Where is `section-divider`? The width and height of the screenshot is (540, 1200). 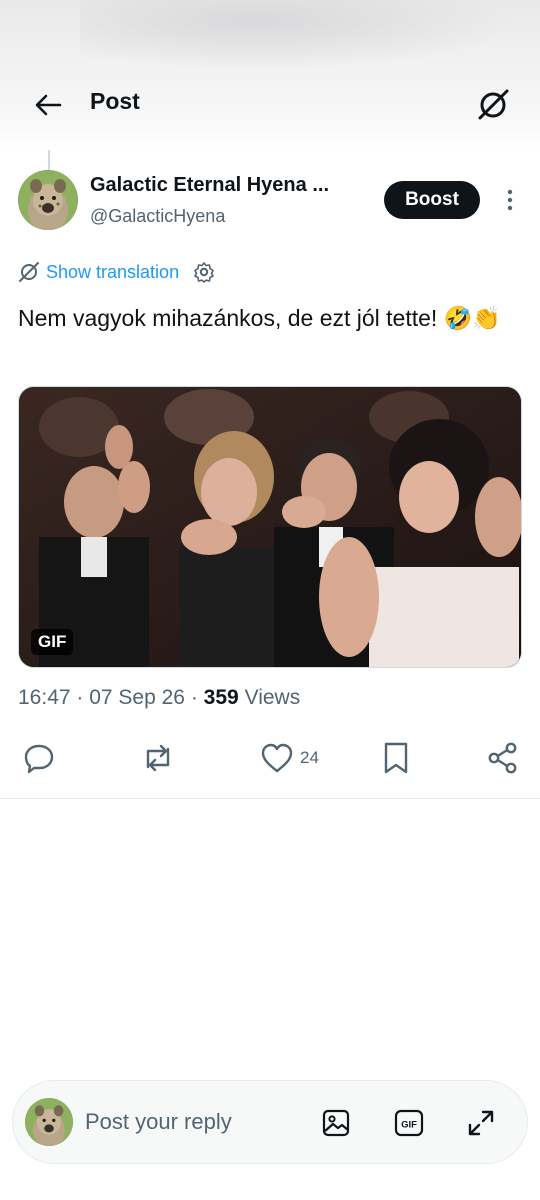
section-divider is located at coordinates (270, 798).